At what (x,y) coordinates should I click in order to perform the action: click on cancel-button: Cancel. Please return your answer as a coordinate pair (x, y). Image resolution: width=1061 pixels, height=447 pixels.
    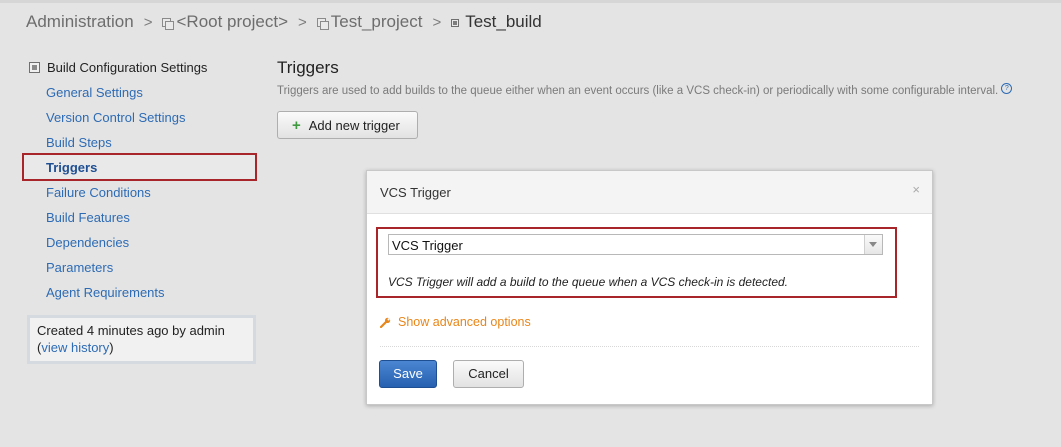
    Looking at the image, I should click on (488, 374).